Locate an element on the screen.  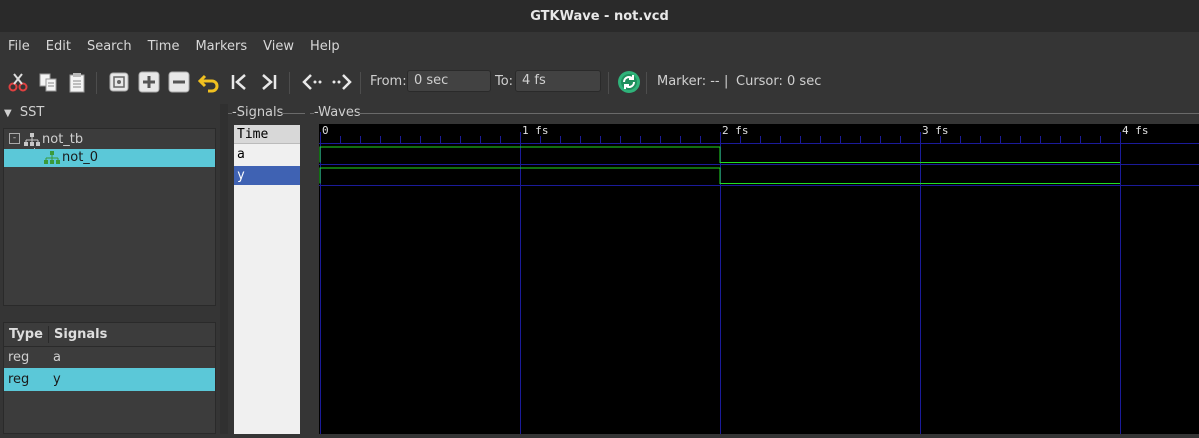
tick-label: 0 is located at coordinates (325, 130).